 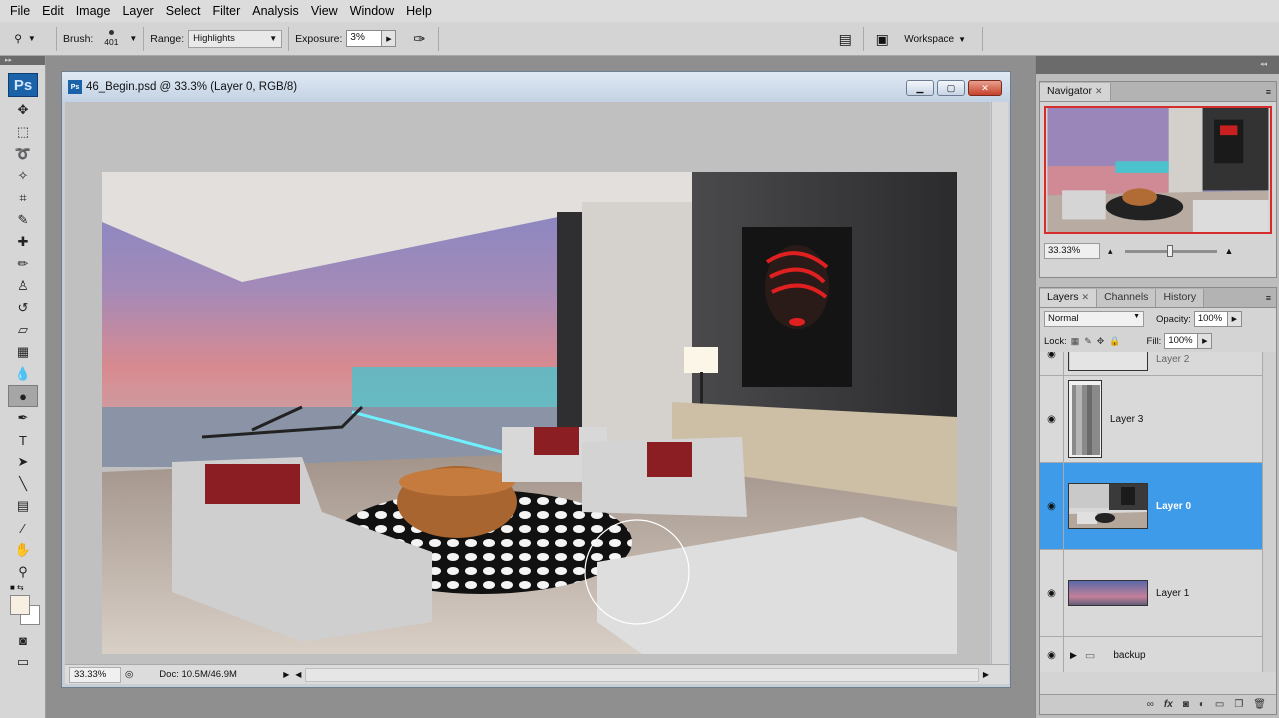 What do you see at coordinates (1219, 704) in the screenshot?
I see `group-icon: ▭` at bounding box center [1219, 704].